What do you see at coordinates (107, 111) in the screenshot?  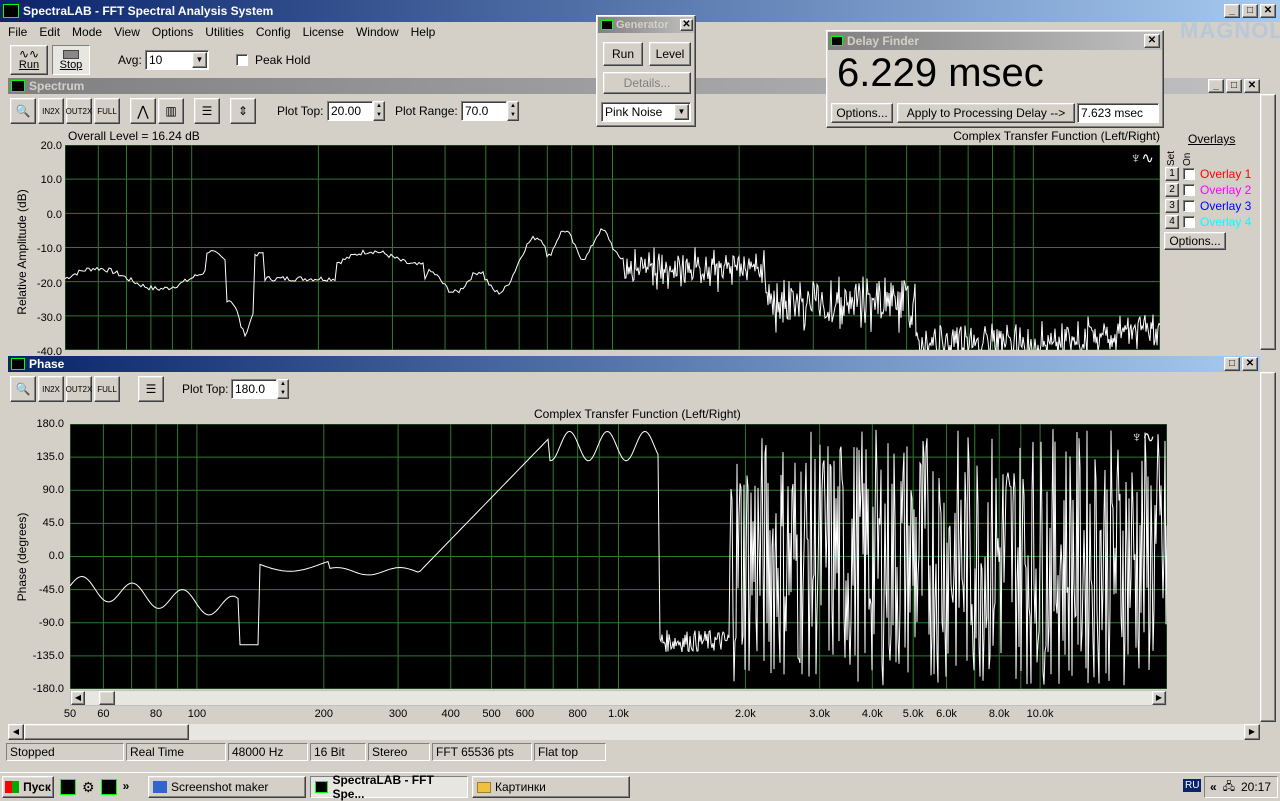 I see `zoom-out-full-icon: FULL` at bounding box center [107, 111].